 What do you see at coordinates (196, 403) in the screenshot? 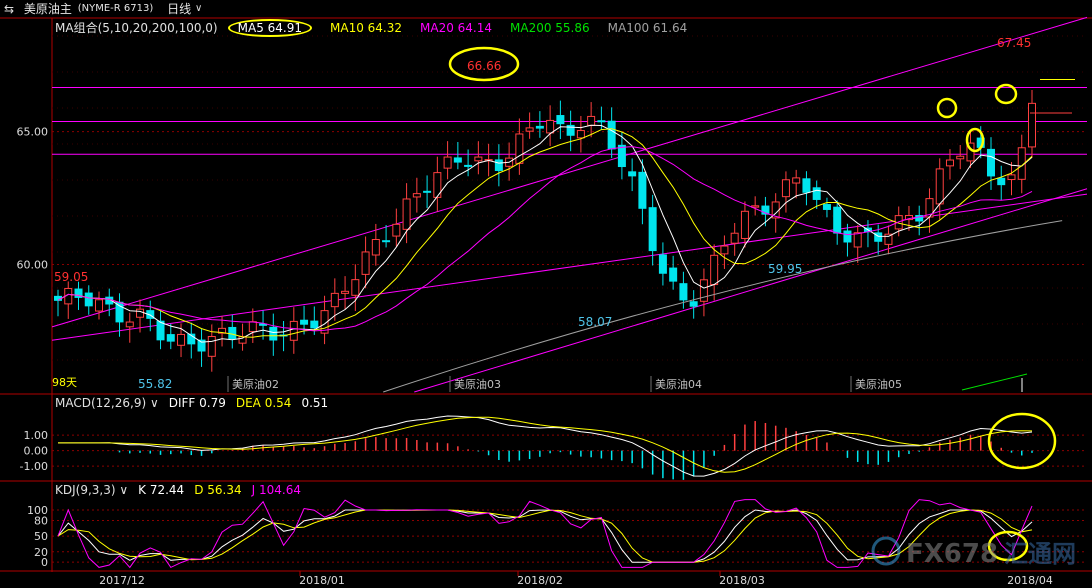
I see `macd-indicator-bar: MACD(12,26,9) ∨ DIFF 0.79 DEA 0.54 0.51` at bounding box center [196, 403].